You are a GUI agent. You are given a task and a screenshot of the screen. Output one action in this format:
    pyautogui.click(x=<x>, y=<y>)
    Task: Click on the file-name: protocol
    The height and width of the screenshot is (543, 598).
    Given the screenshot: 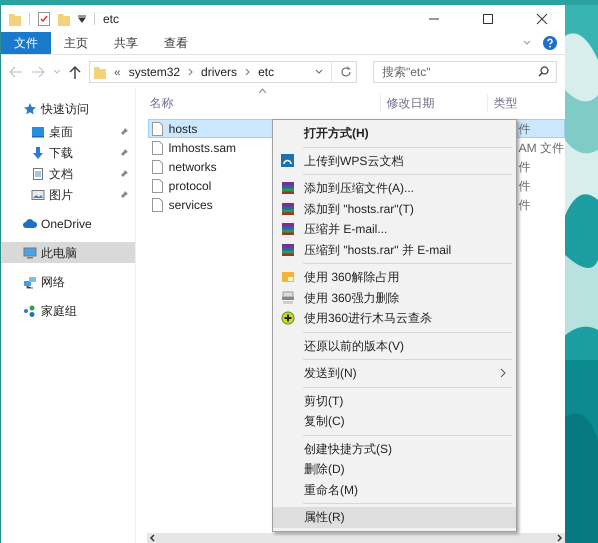 What is the action you would take?
    pyautogui.click(x=190, y=186)
    